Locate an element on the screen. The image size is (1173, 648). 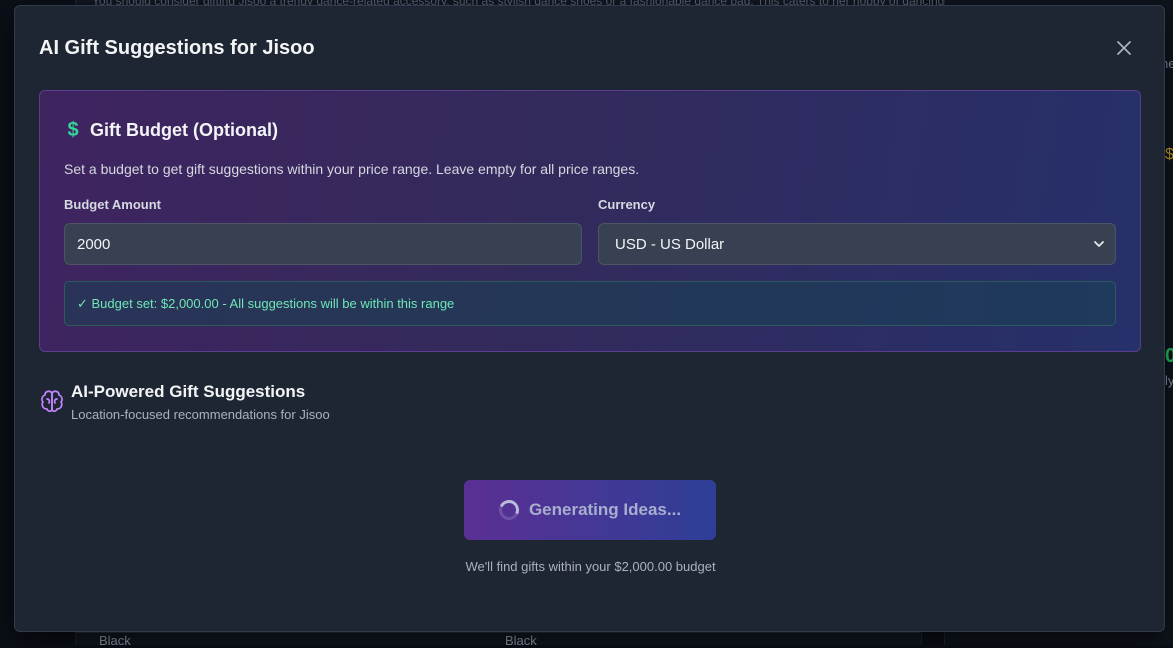
currency-label: Currency is located at coordinates (627, 204).